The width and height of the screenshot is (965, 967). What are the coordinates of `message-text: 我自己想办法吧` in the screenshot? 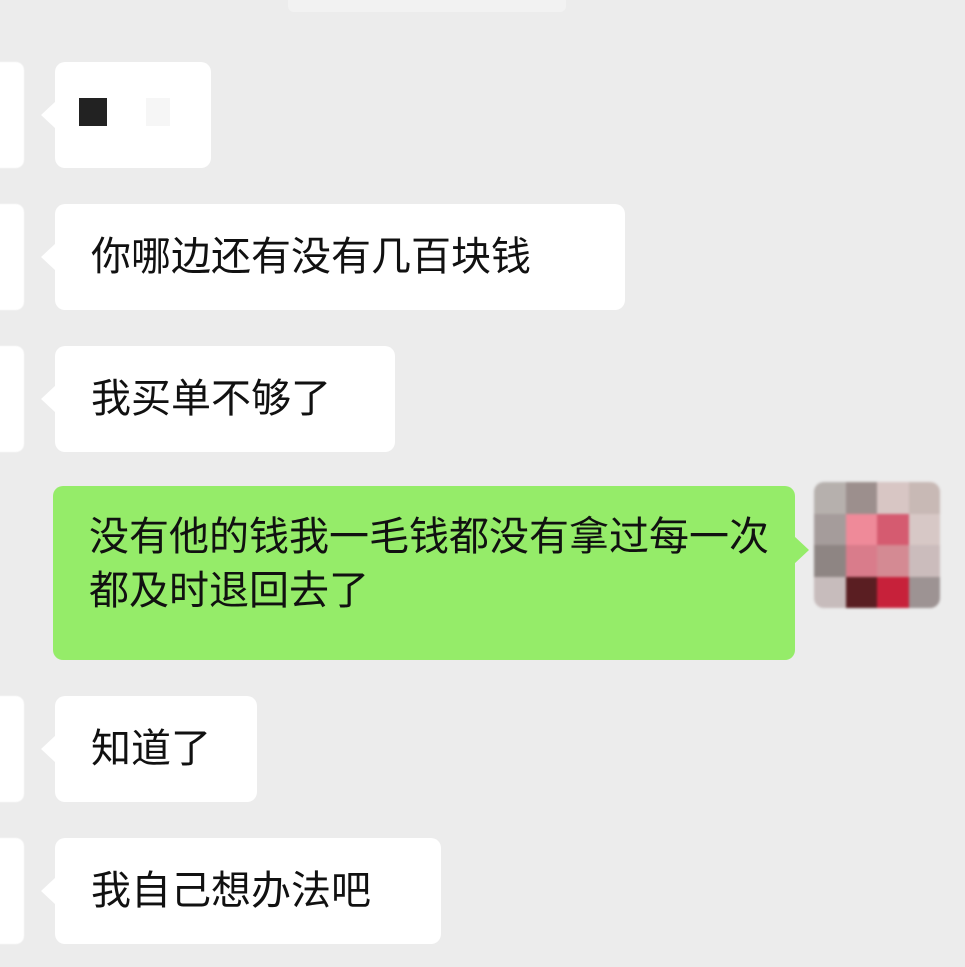 It's located at (231, 891).